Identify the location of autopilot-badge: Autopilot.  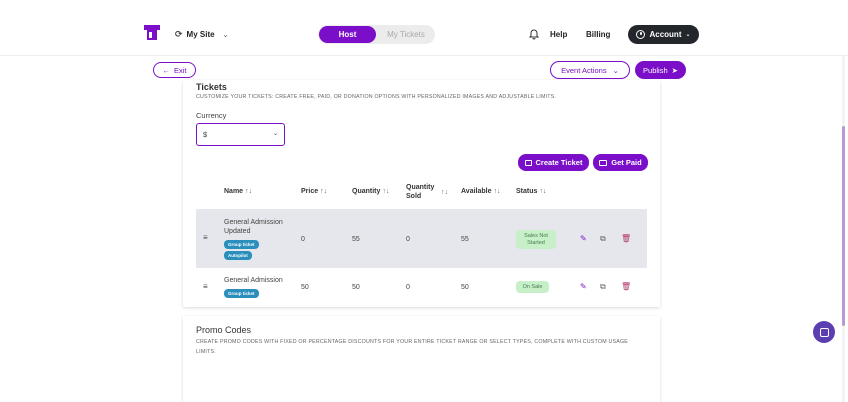
(238, 255).